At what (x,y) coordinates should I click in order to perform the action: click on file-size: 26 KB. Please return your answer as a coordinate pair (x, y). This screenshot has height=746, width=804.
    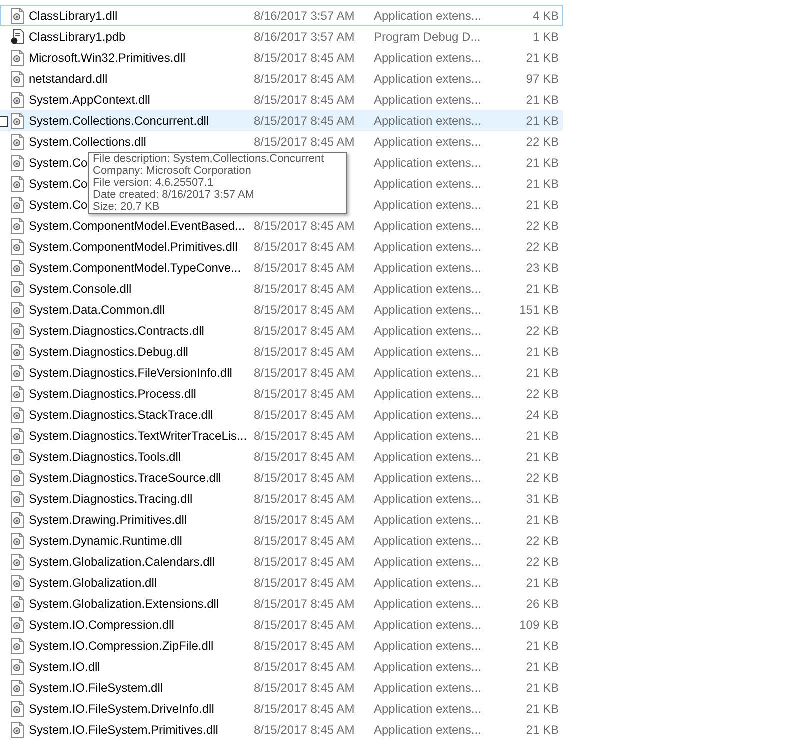
    Looking at the image, I should click on (542, 603).